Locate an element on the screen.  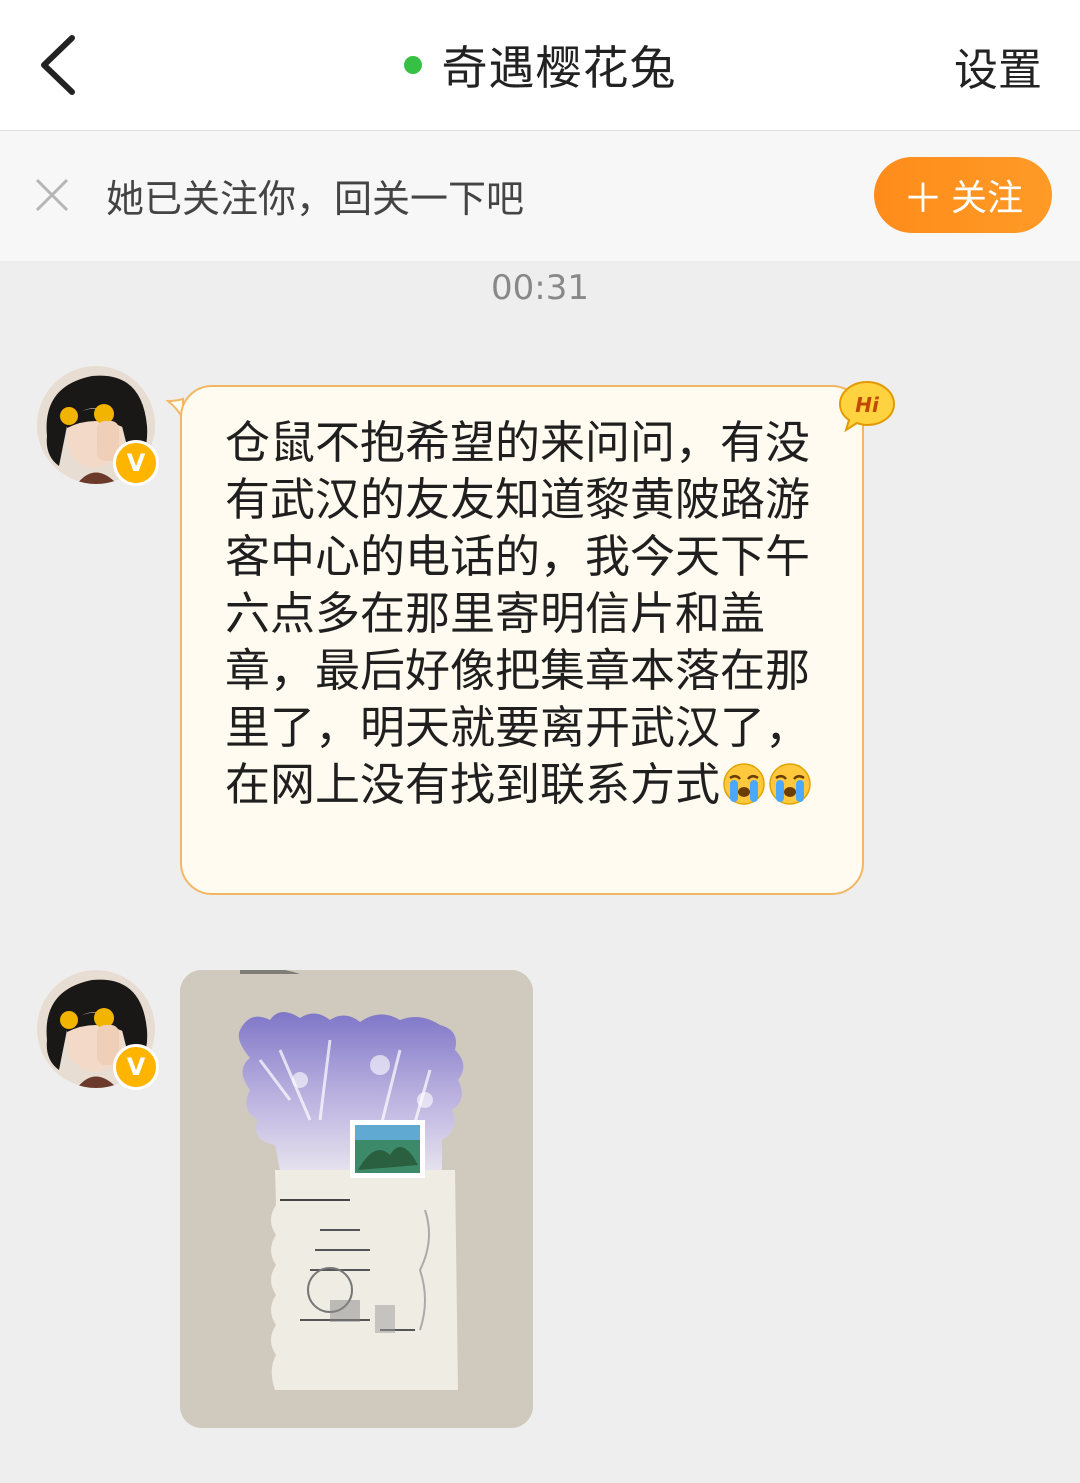
plus-icon: ＋ is located at coordinates (922, 199).